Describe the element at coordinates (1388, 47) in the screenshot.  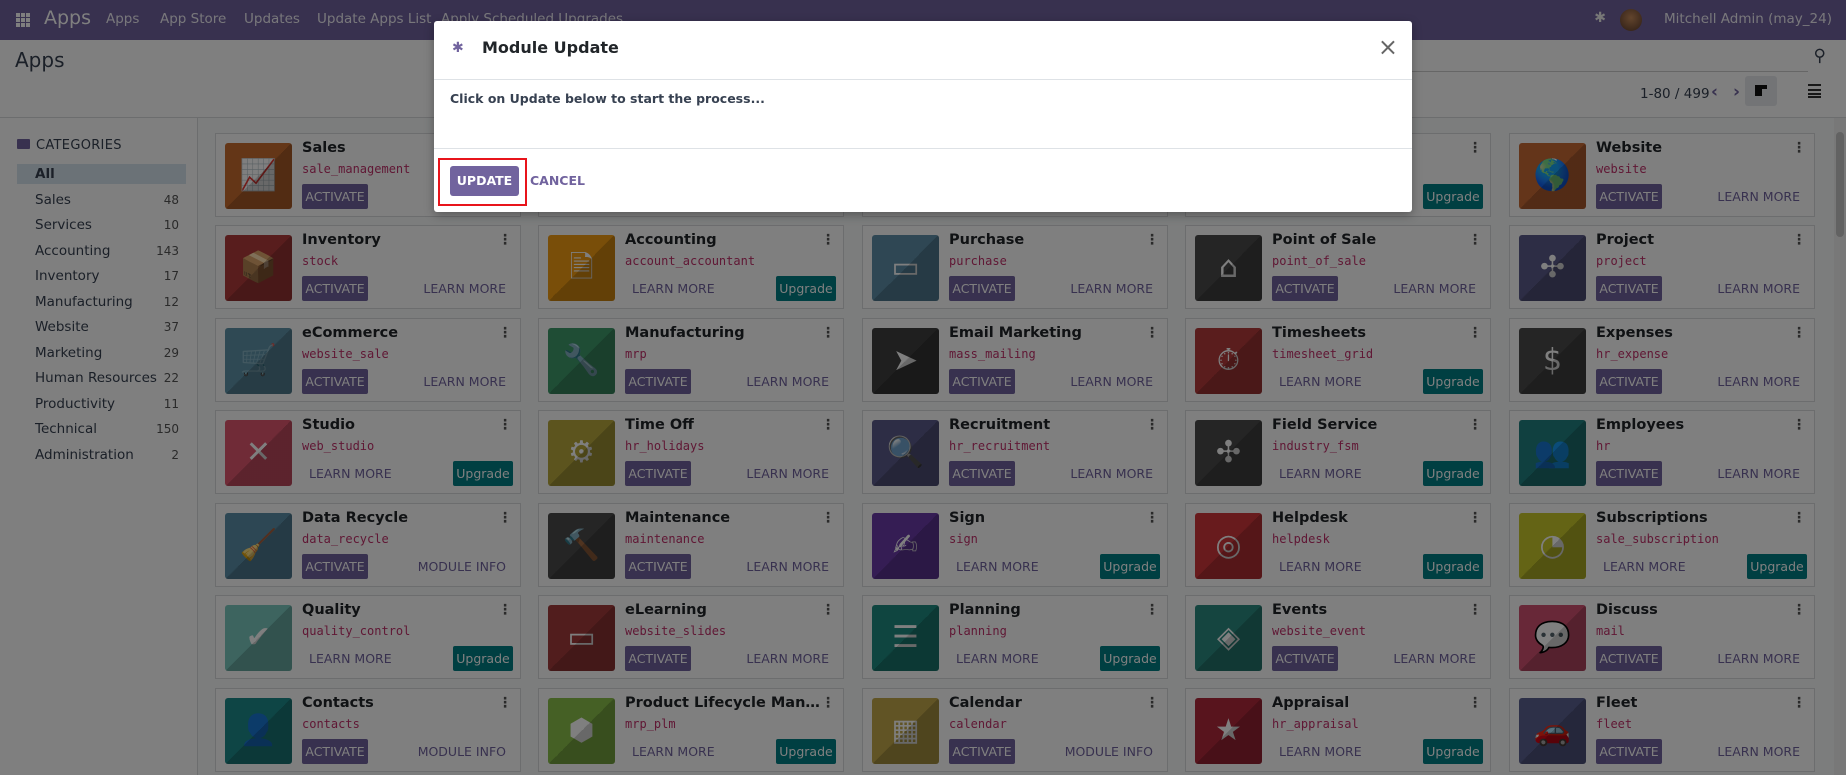
I see `close-icon: ×` at that location.